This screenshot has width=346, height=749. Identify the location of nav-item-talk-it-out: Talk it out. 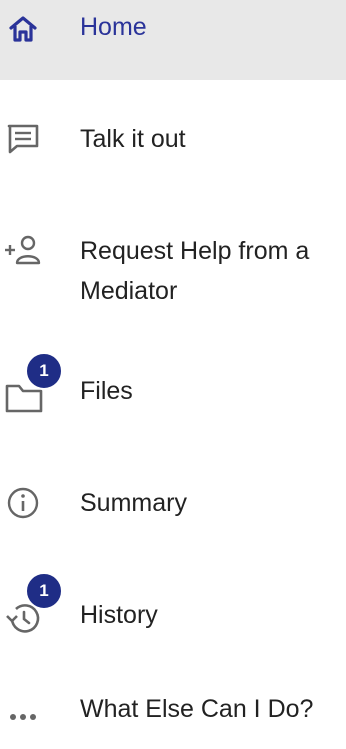
(173, 138).